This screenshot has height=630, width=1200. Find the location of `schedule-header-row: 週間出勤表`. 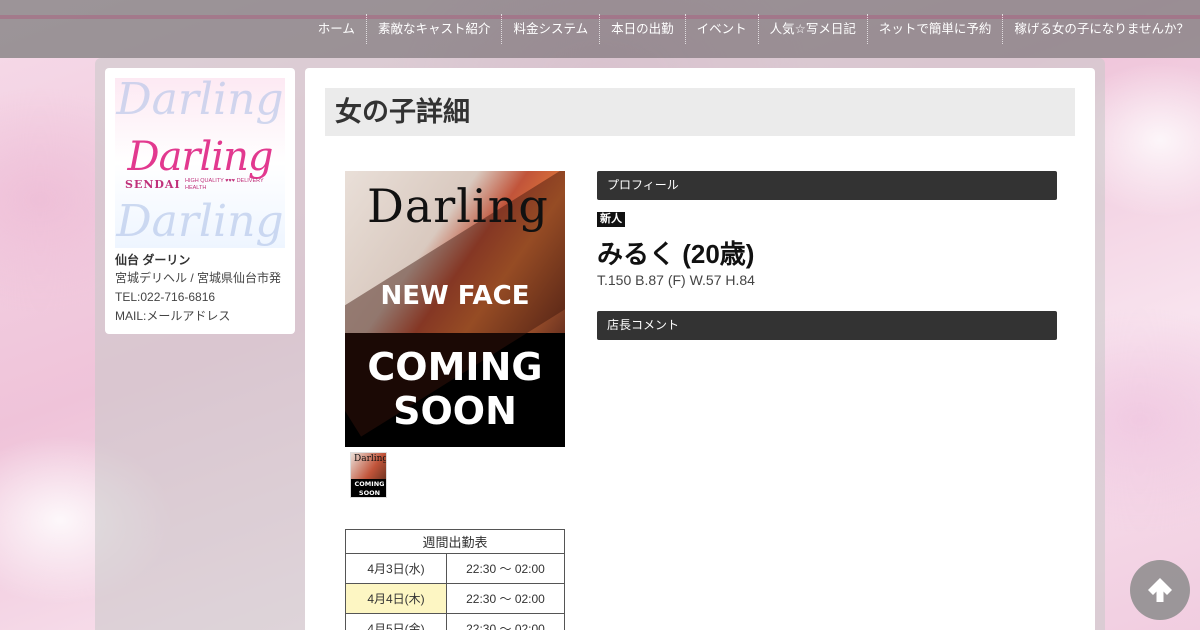

schedule-header-row: 週間出勤表 is located at coordinates (455, 541).